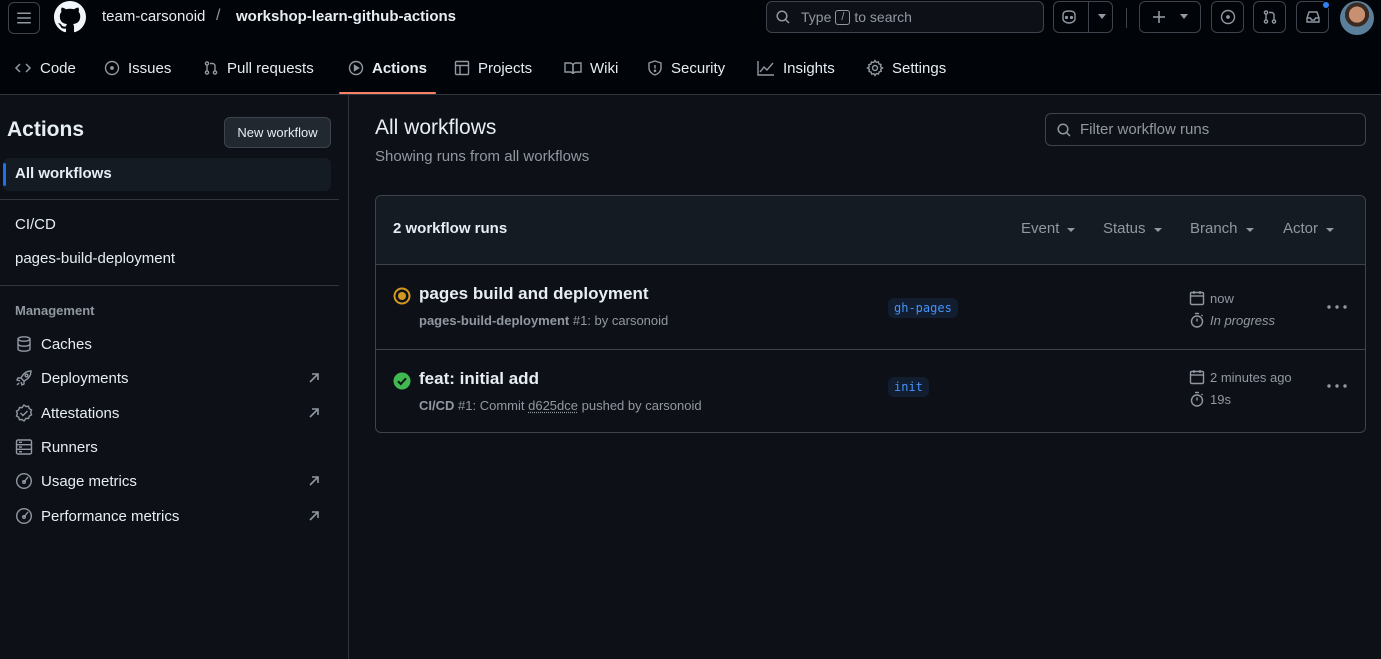 This screenshot has width=1381, height=659. What do you see at coordinates (400, 68) in the screenshot?
I see `tab-label: Actions` at bounding box center [400, 68].